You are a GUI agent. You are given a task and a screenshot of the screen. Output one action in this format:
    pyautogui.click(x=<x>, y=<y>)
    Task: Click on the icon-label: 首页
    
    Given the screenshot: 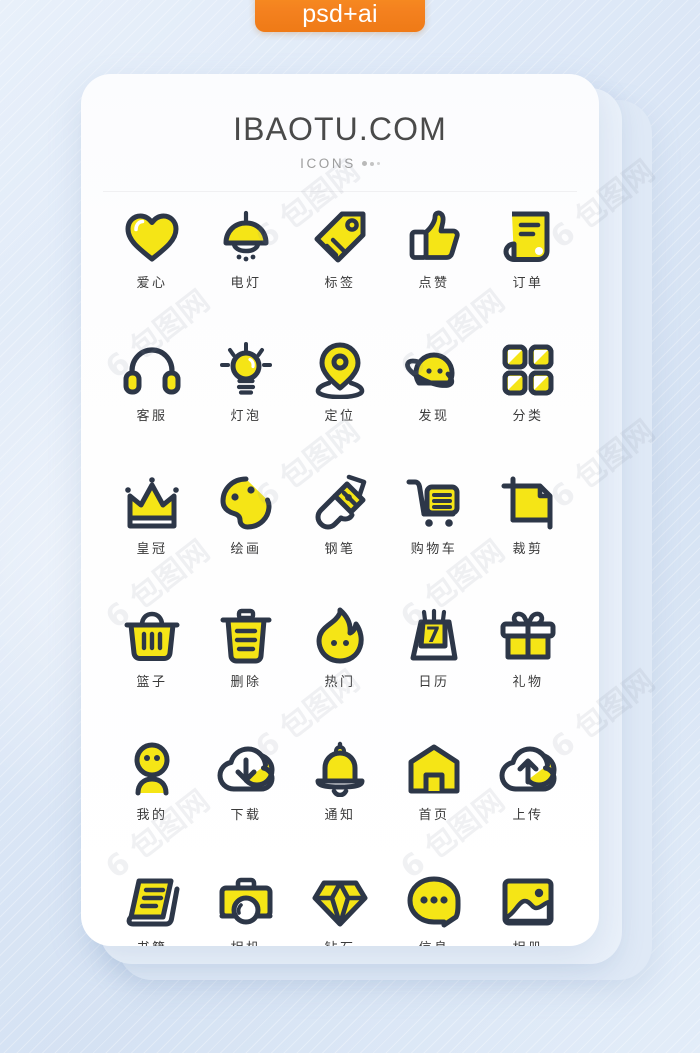 What is the action you would take?
    pyautogui.click(x=434, y=815)
    